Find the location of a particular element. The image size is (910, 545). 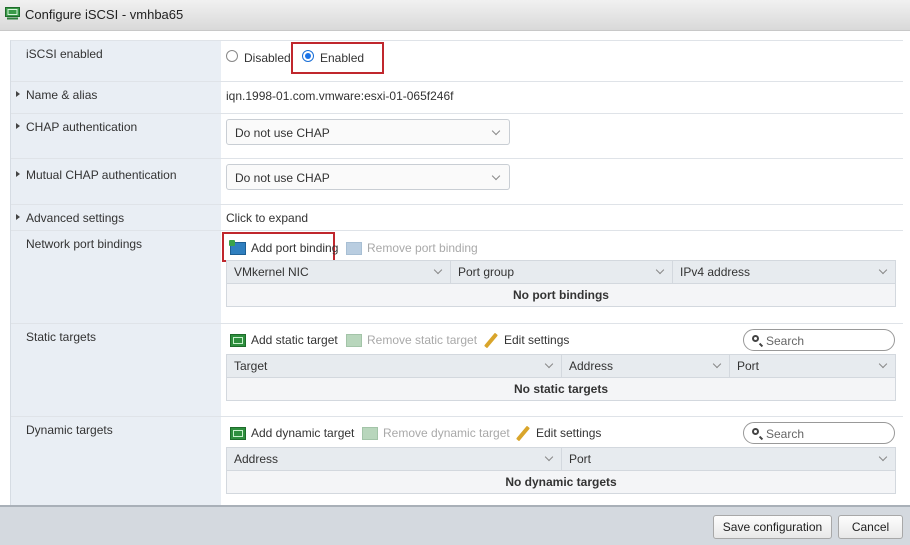

remove-static-target-icon is located at coordinates (354, 340).